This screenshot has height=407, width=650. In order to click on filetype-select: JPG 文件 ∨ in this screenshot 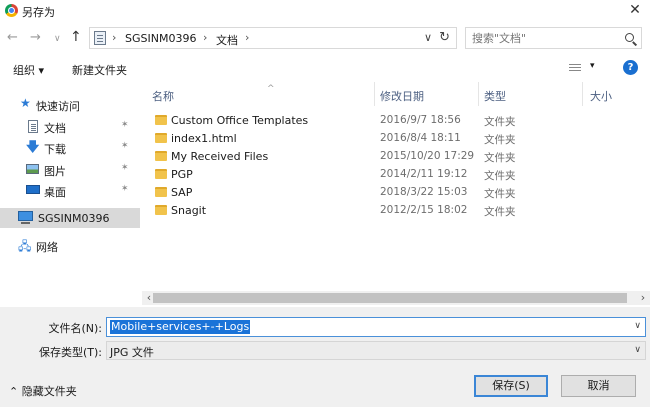, I will do `click(376, 350)`.